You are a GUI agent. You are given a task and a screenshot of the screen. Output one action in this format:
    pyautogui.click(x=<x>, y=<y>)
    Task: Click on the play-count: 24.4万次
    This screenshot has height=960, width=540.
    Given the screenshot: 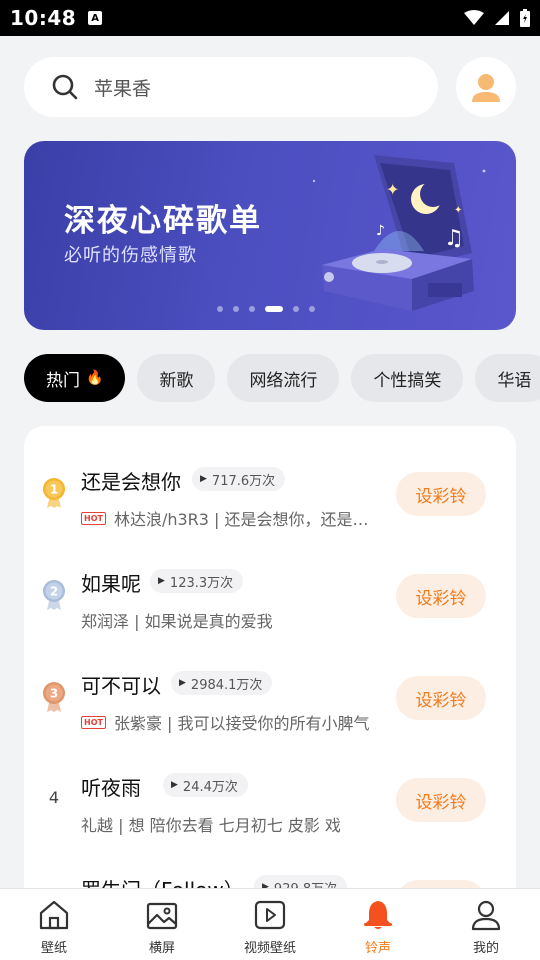 What is the action you would take?
    pyautogui.click(x=210, y=787)
    